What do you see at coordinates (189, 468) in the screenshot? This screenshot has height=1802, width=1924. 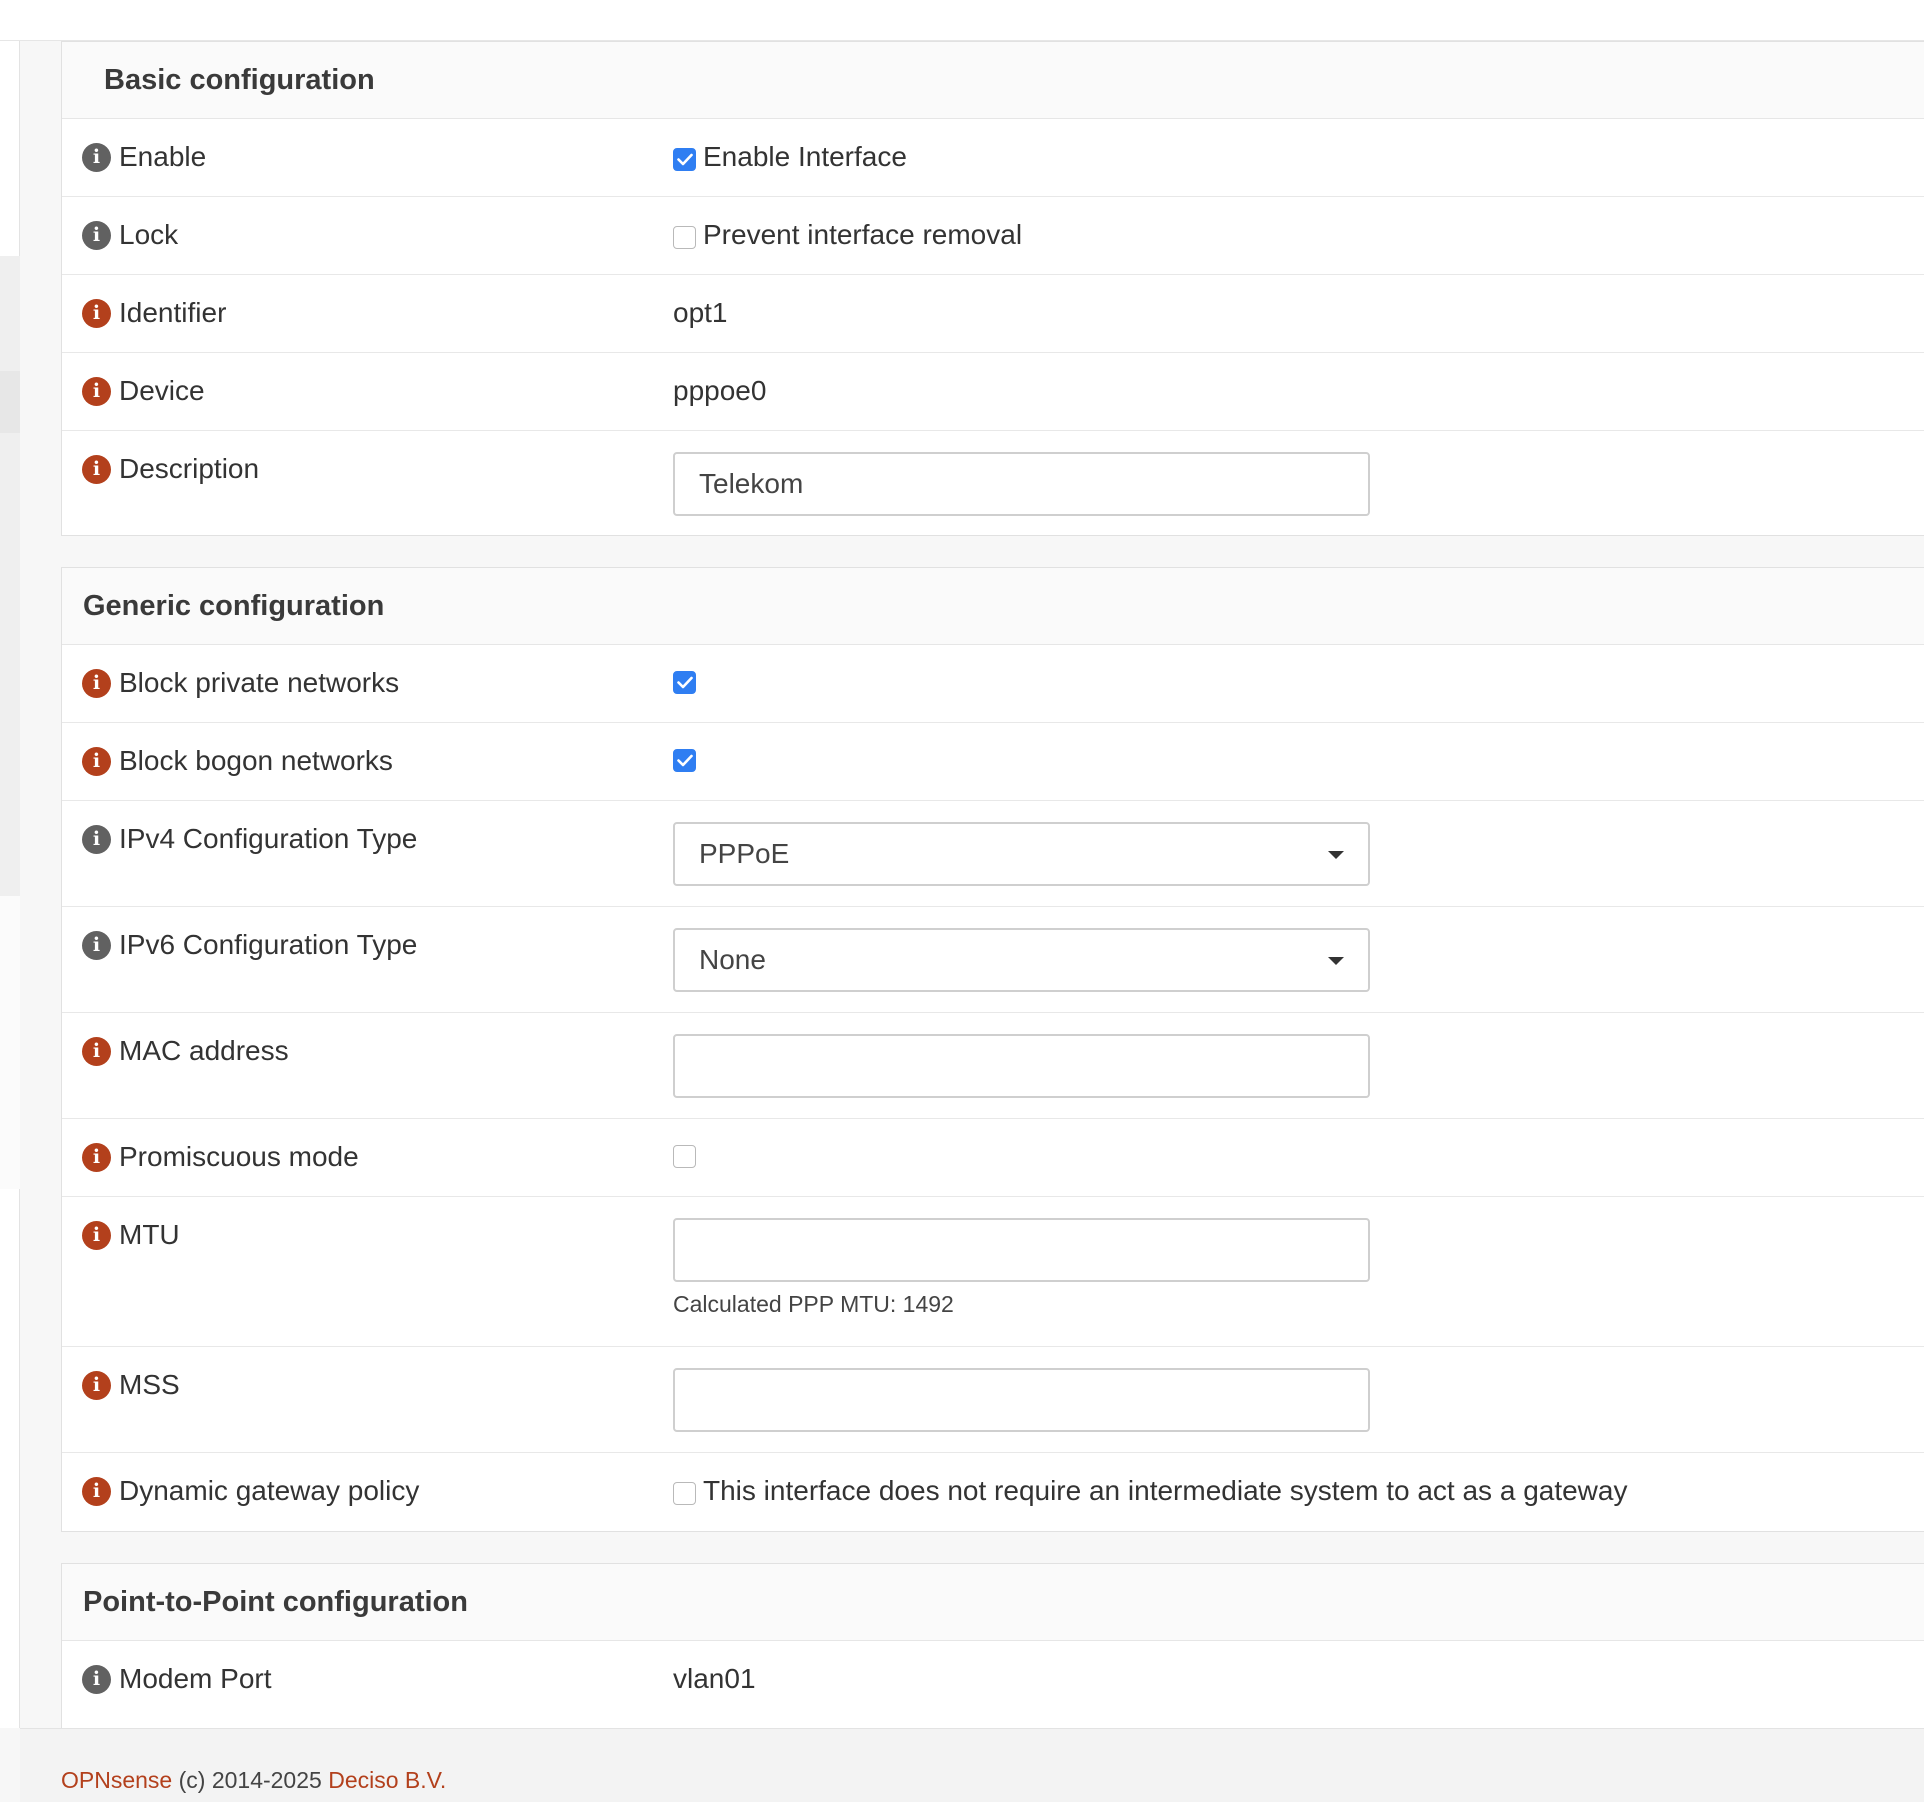 I see `label-description: Description` at bounding box center [189, 468].